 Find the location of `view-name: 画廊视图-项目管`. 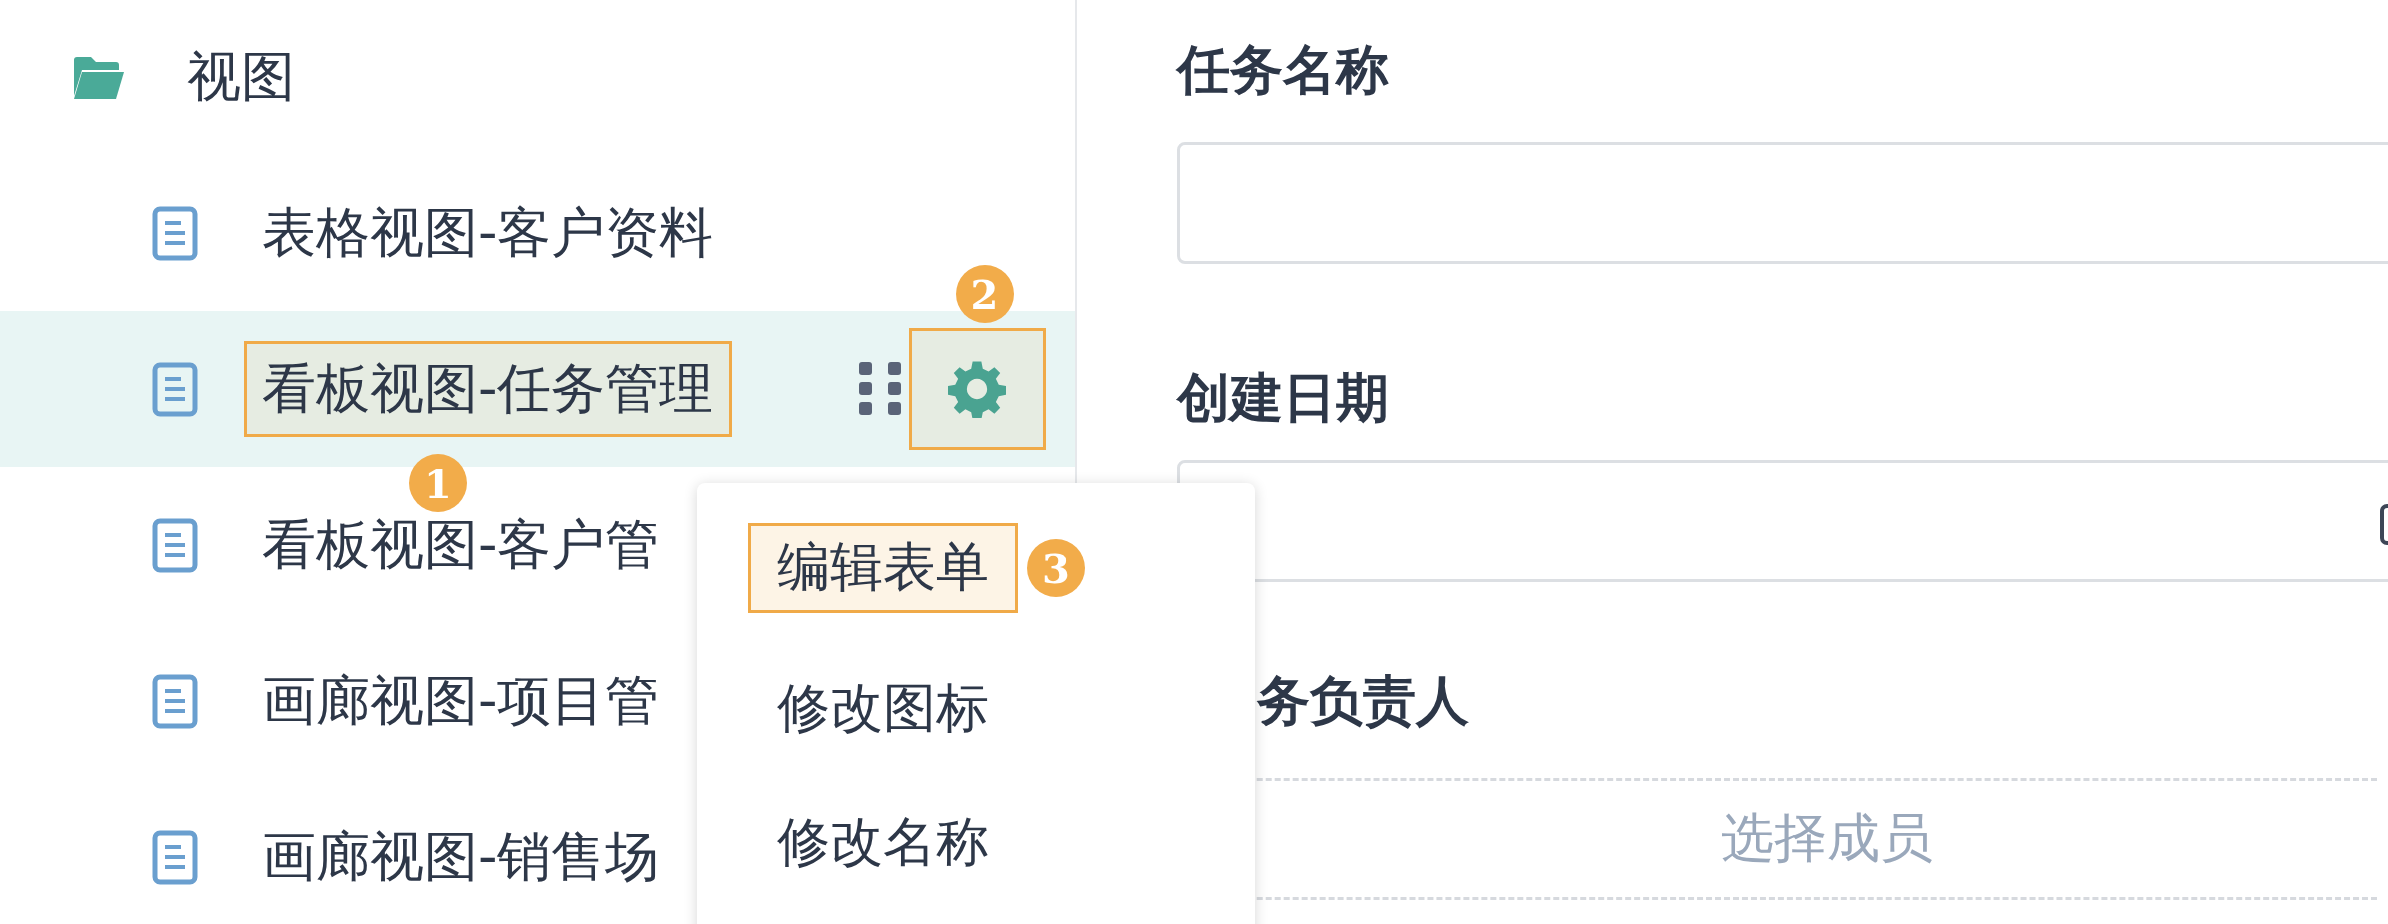

view-name: 画廊视图-项目管 is located at coordinates (461, 701).